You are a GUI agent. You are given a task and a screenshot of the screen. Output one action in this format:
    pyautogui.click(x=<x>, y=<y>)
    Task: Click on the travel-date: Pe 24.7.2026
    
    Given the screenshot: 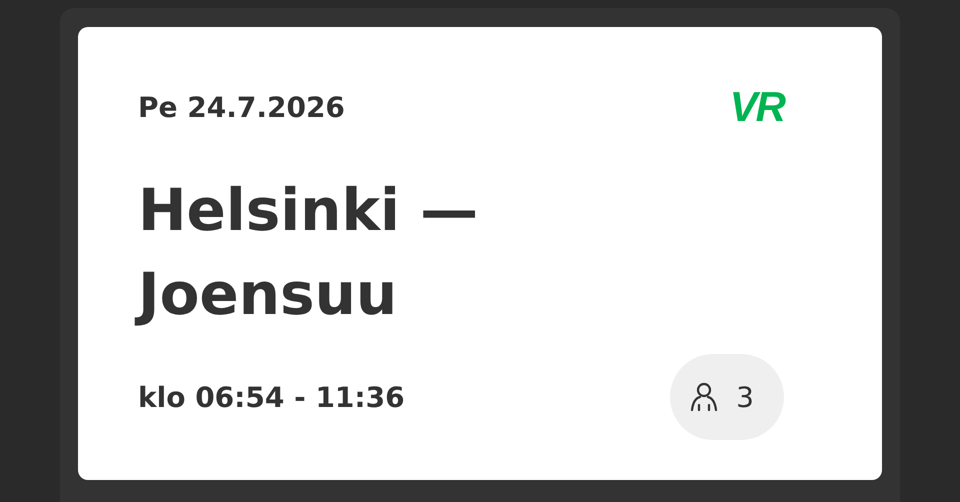 What is the action you would take?
    pyautogui.click(x=241, y=107)
    